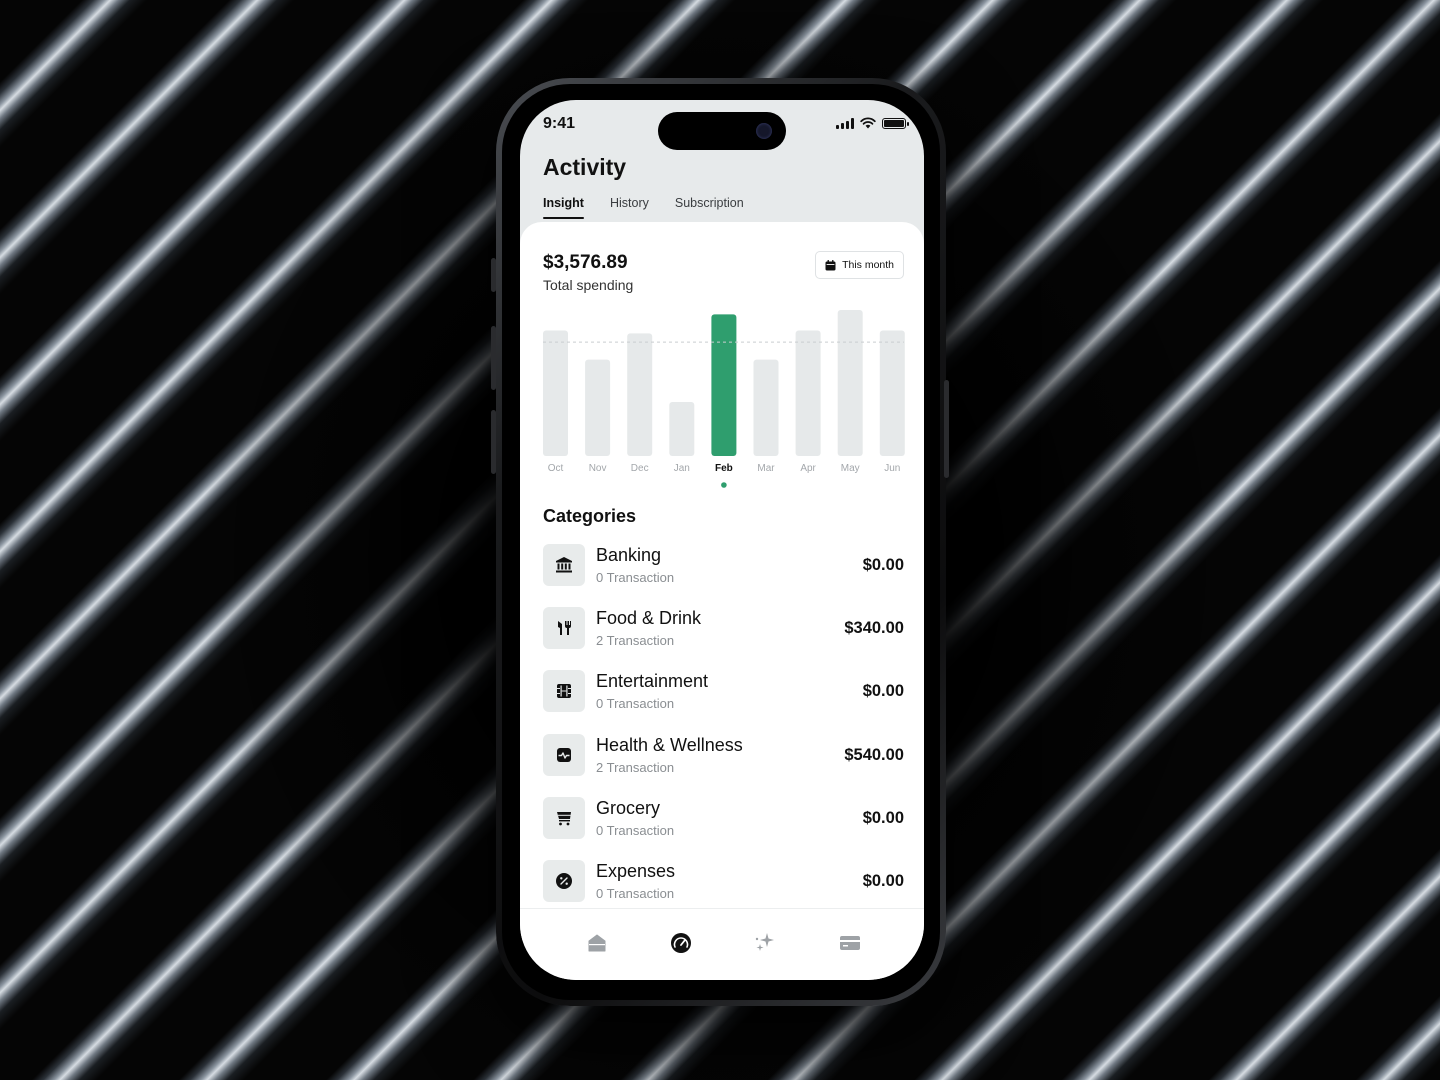  What do you see at coordinates (598, 407) in the screenshot?
I see `chart-bar-nov` at bounding box center [598, 407].